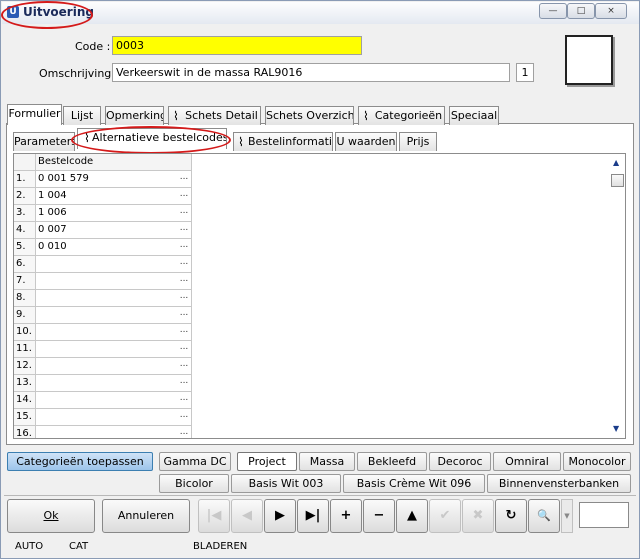 The image size is (640, 559). I want to click on record-input, so click(604, 515).